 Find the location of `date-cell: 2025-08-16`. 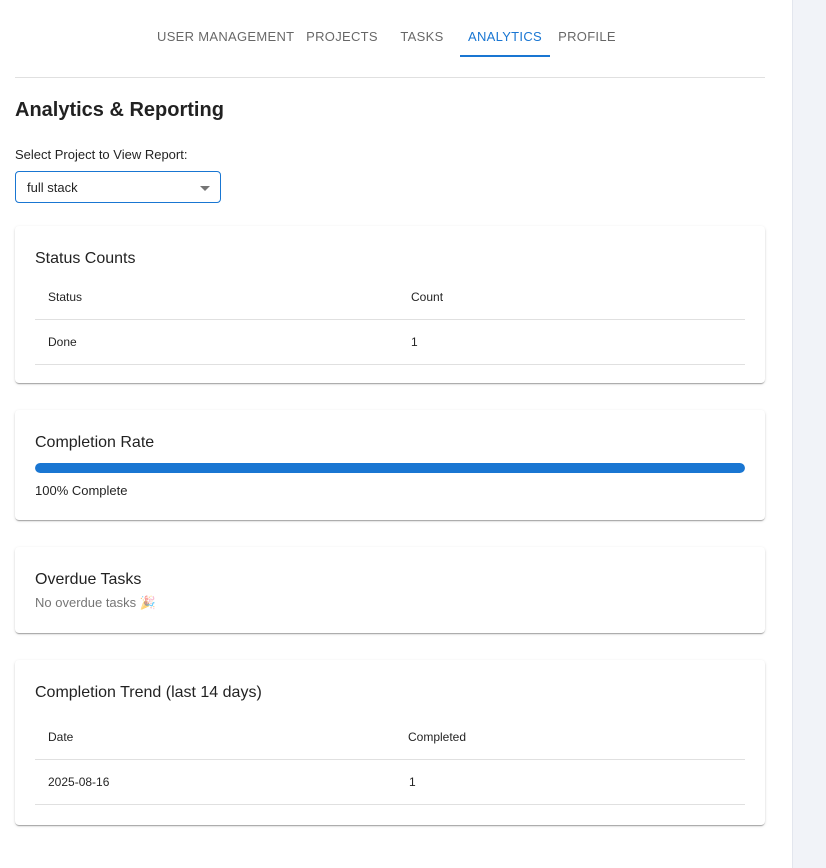

date-cell: 2025-08-16 is located at coordinates (79, 782).